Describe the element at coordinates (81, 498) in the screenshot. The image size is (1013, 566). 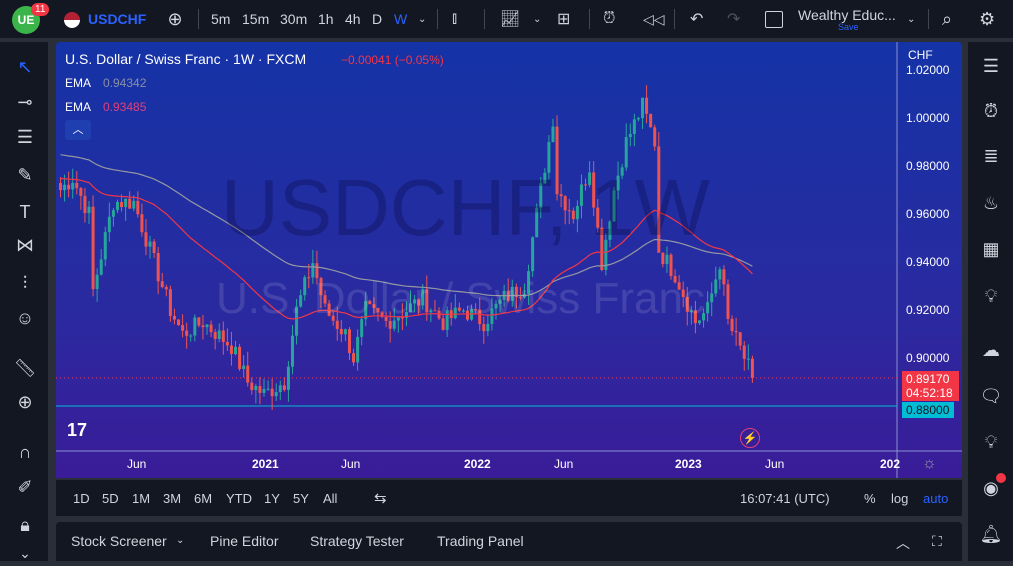
I see `range-1d: 1D` at that location.